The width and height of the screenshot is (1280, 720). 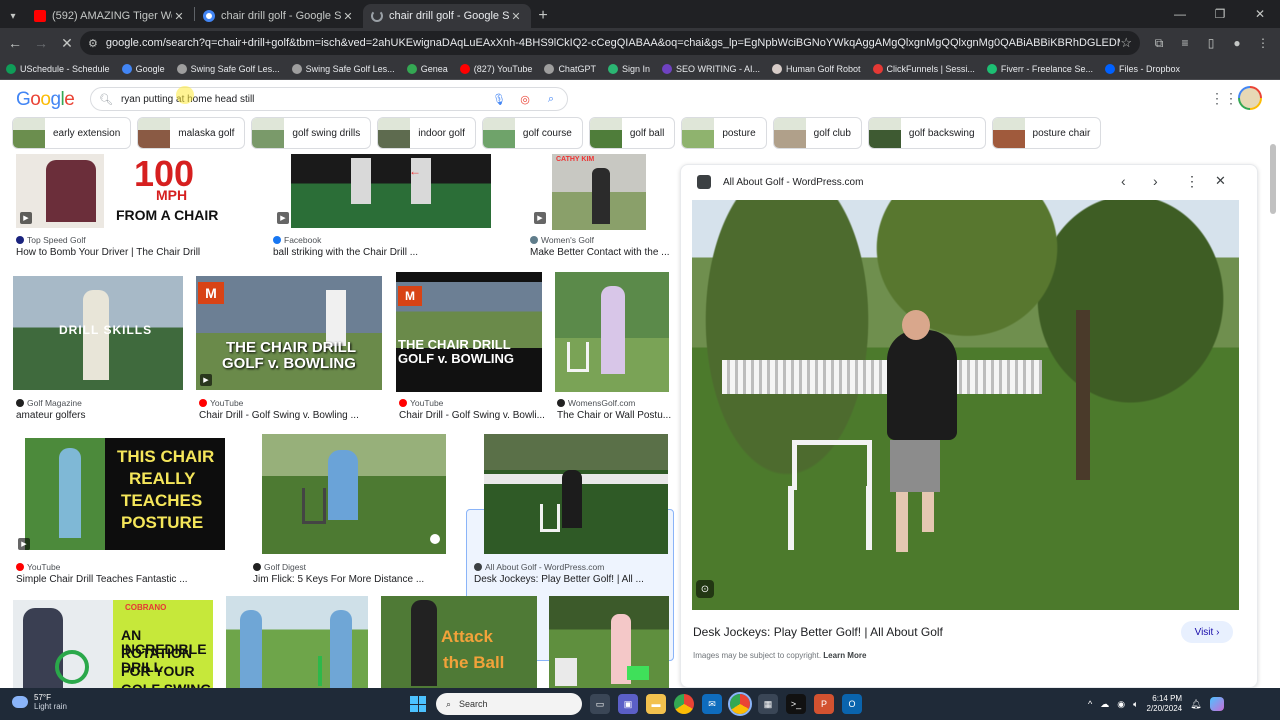 I want to click on mail-icon: ✉, so click(x=712, y=704).